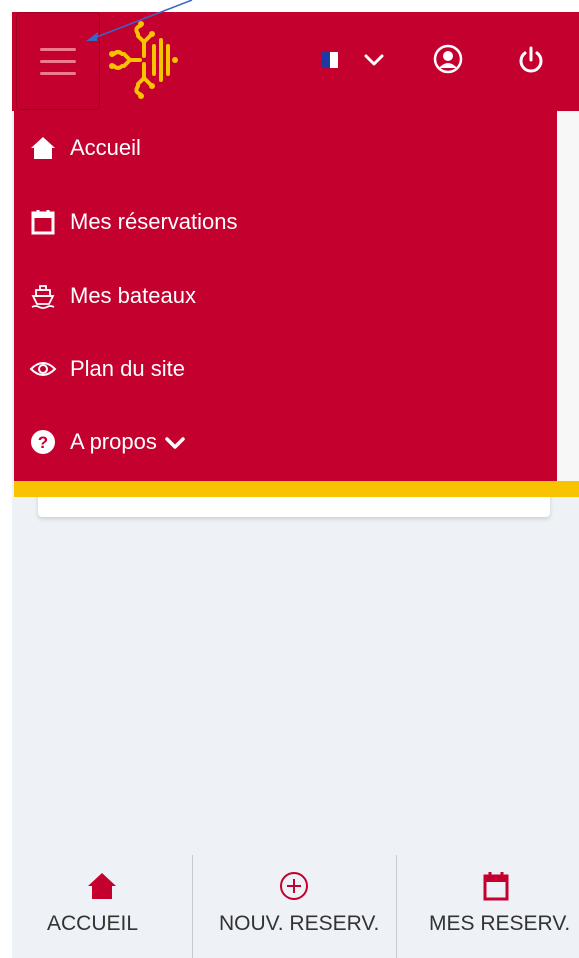 Image resolution: width=579 pixels, height=958 pixels. Describe the element at coordinates (58, 49) in the screenshot. I see `hamburger-icon` at that location.